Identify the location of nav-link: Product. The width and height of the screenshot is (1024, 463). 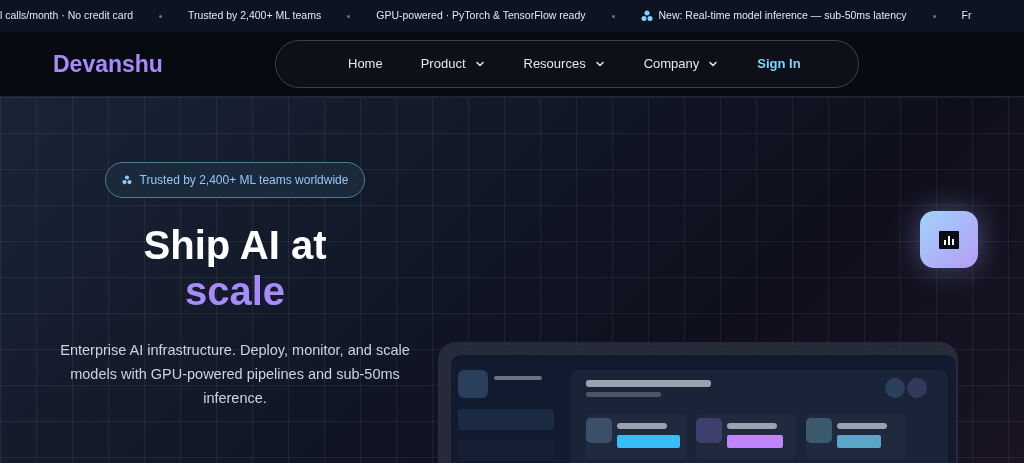
(453, 64).